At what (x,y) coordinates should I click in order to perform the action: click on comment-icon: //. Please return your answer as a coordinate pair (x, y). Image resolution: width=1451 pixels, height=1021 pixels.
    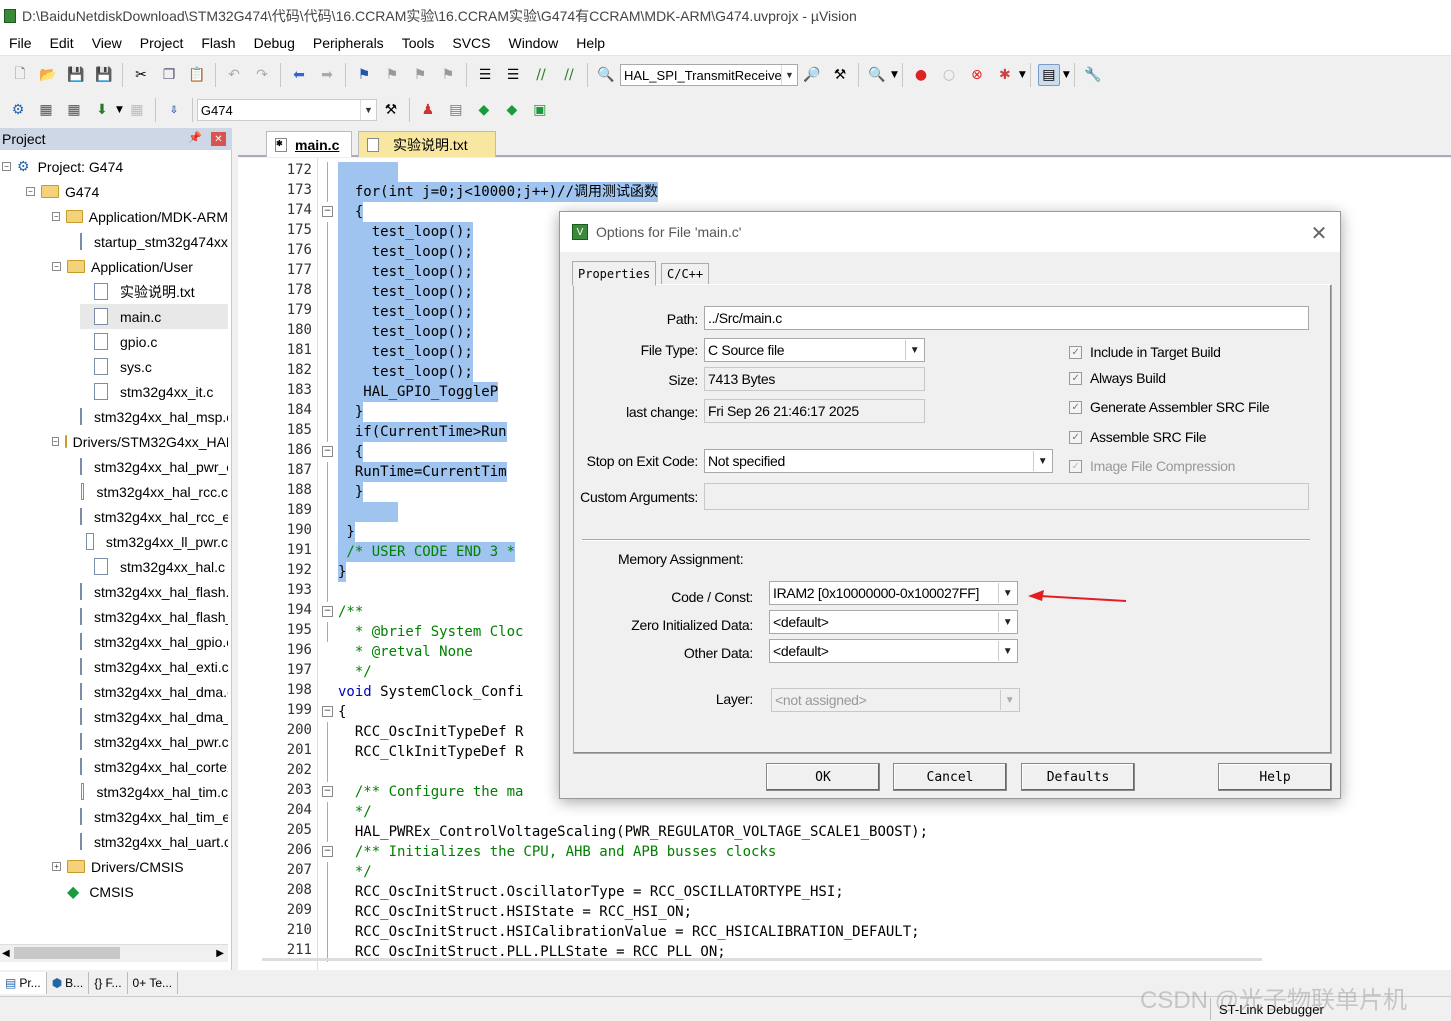
    Looking at the image, I should click on (541, 75).